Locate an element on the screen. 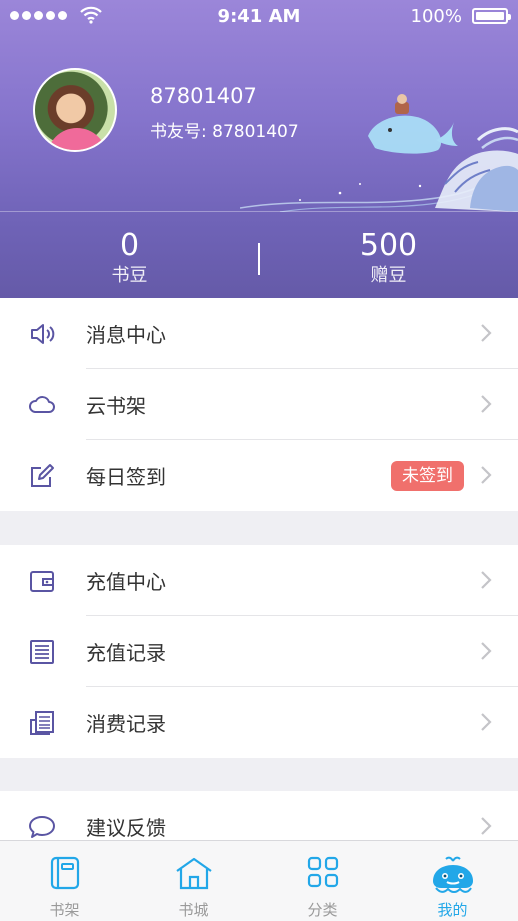 The height and width of the screenshot is (921, 518). receipt-icon is located at coordinates (42, 723).